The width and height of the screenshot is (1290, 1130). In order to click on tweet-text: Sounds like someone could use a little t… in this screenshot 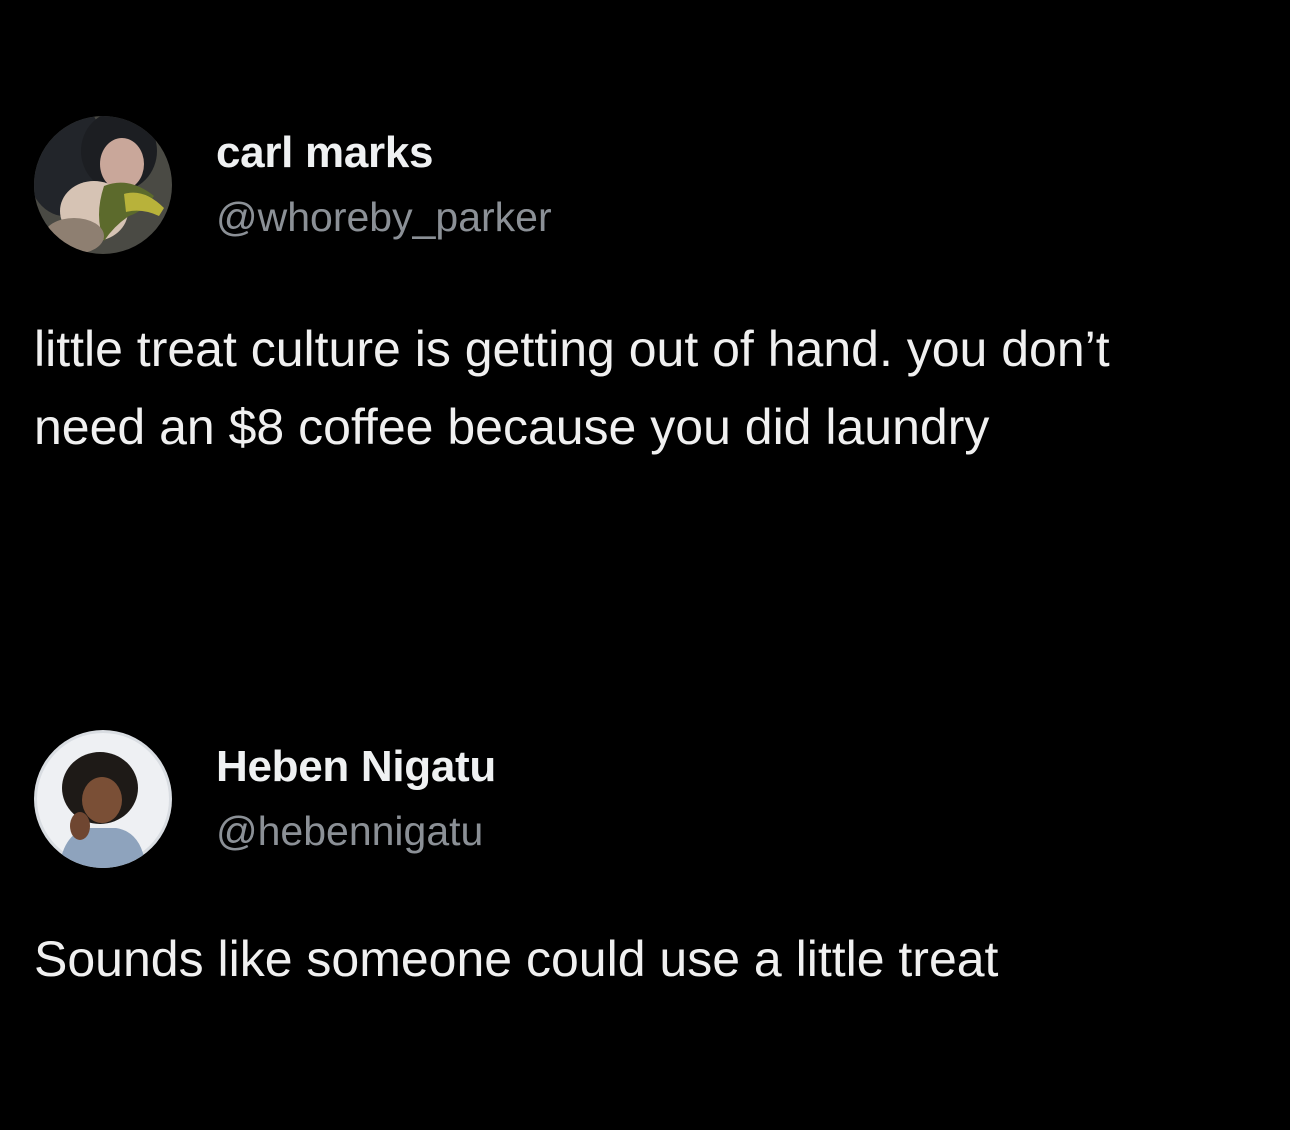, I will do `click(516, 959)`.